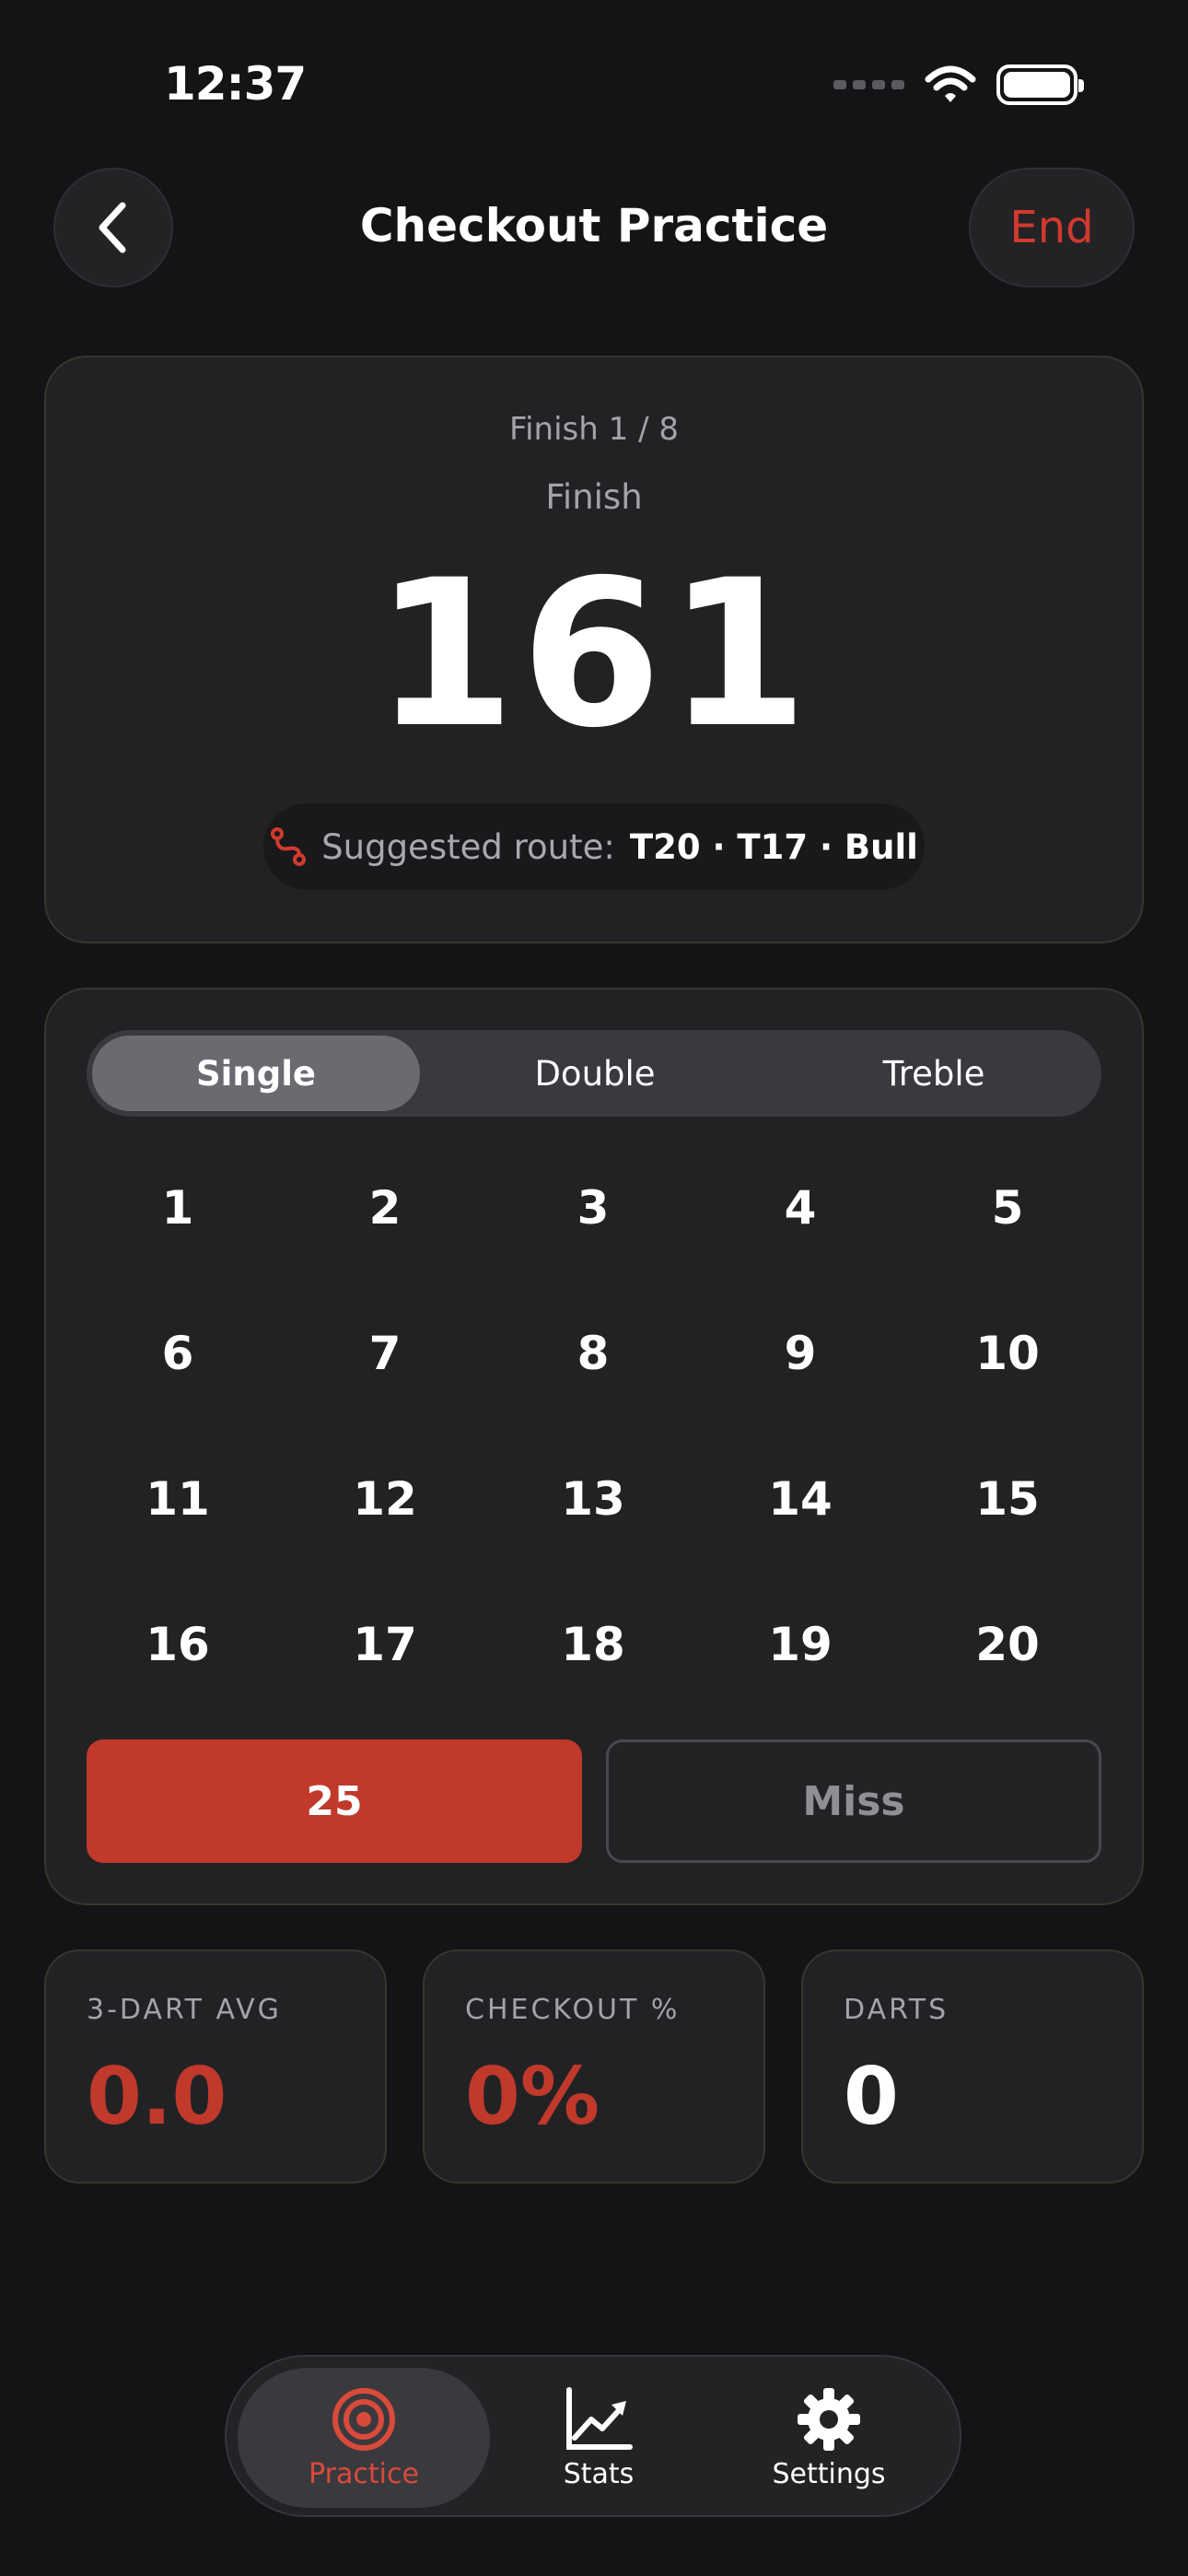  I want to click on stat-value: 0, so click(871, 2097).